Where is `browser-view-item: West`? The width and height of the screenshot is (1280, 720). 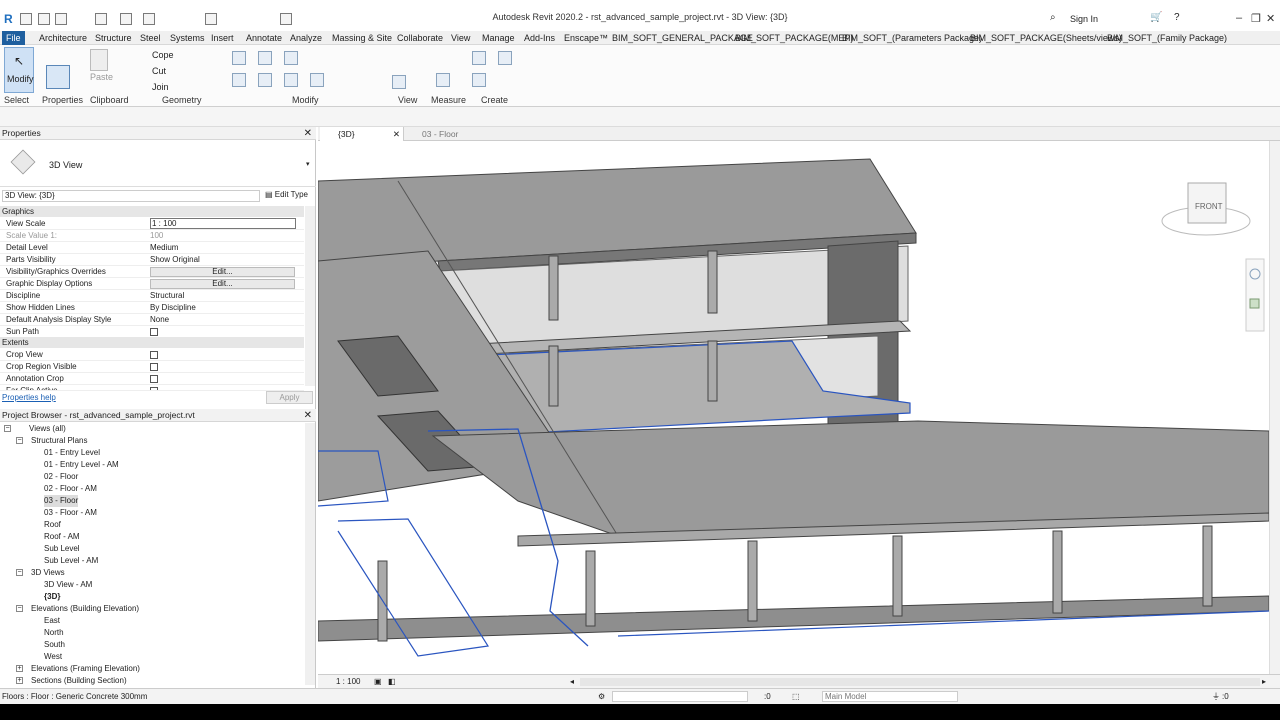 browser-view-item: West is located at coordinates (53, 657).